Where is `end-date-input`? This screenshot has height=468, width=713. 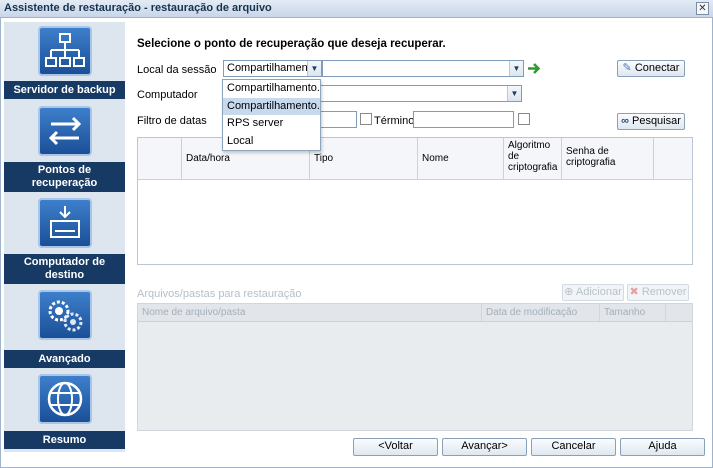
end-date-input is located at coordinates (463, 119).